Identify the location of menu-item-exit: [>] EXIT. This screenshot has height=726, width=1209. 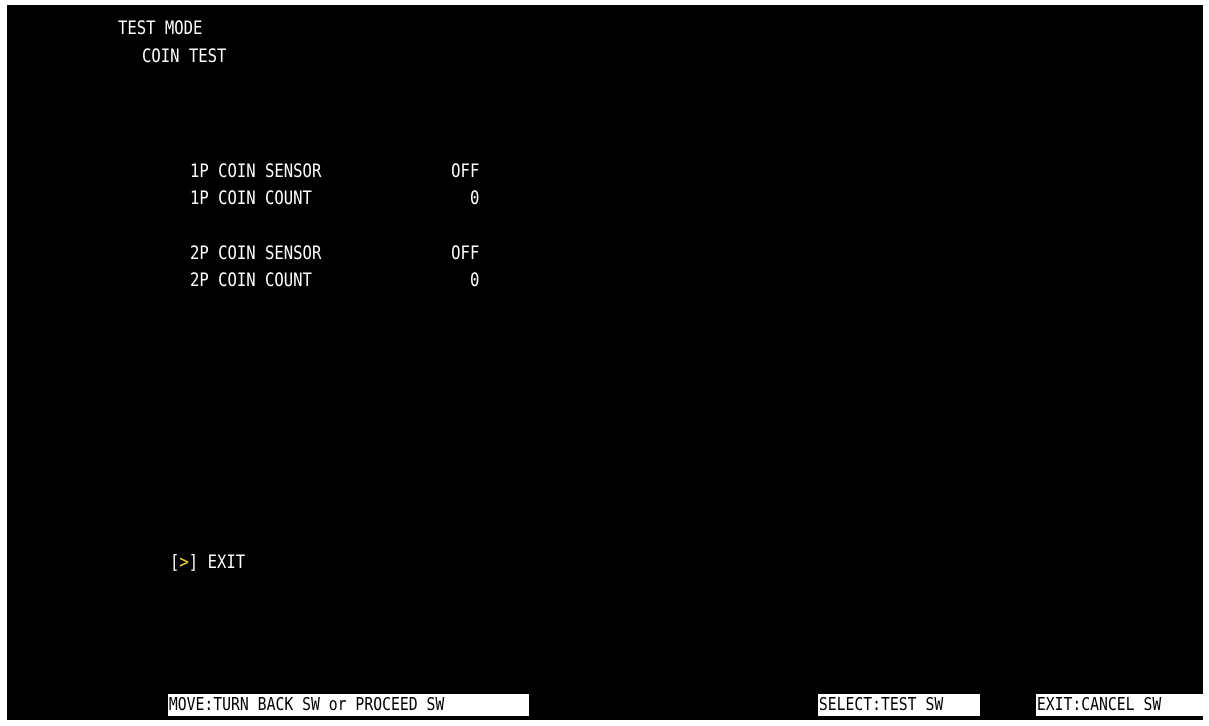
(207, 562).